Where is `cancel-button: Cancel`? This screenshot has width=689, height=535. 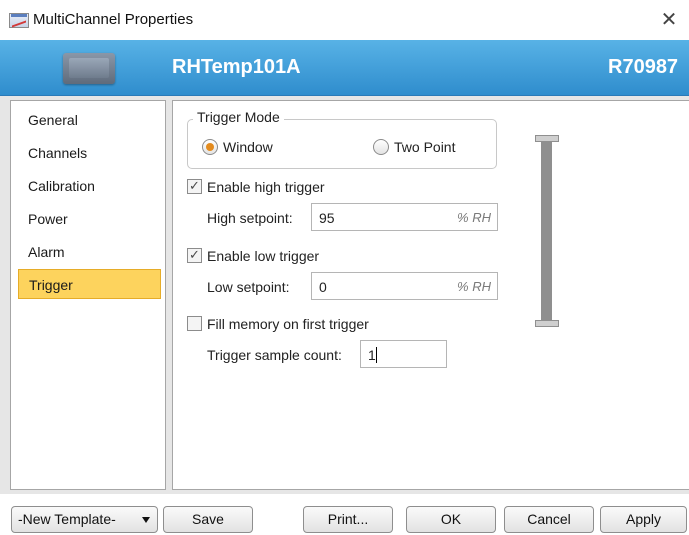 cancel-button: Cancel is located at coordinates (549, 519).